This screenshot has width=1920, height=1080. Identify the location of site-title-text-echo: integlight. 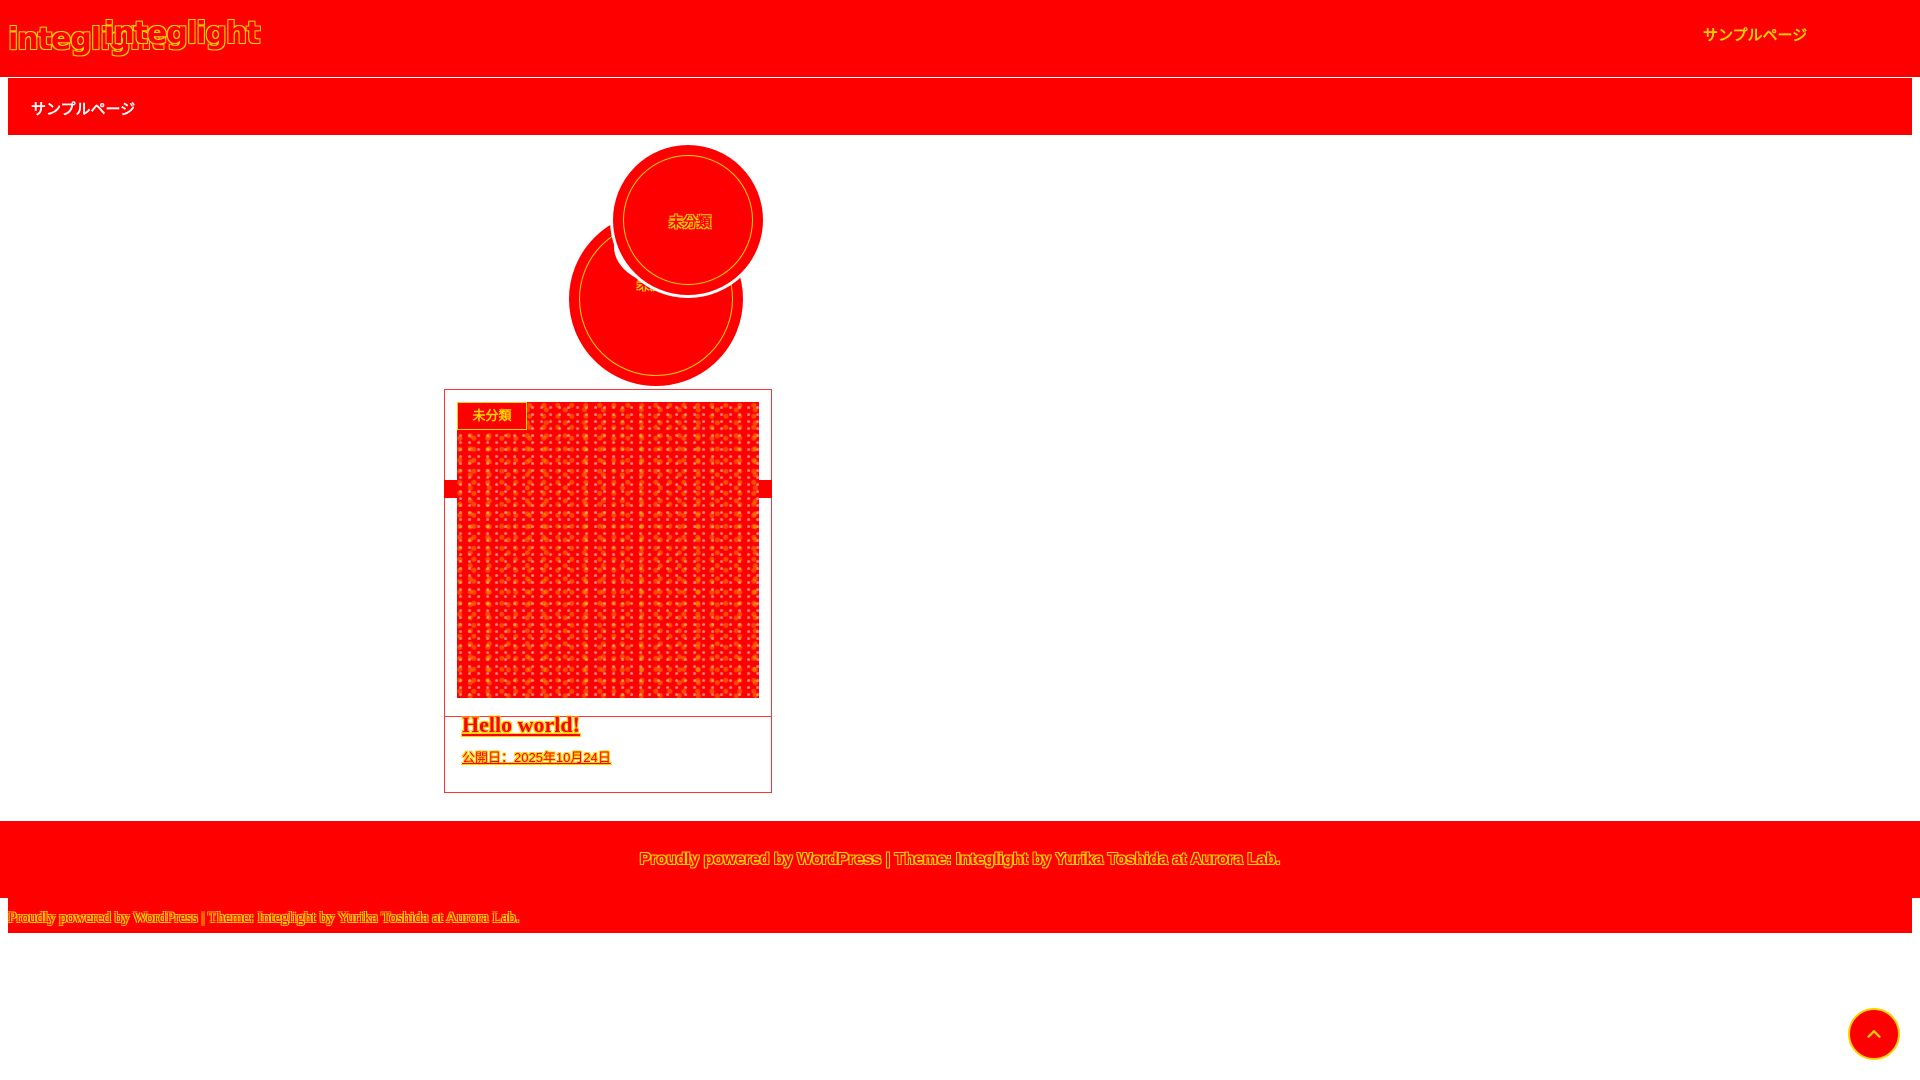
(182, 33).